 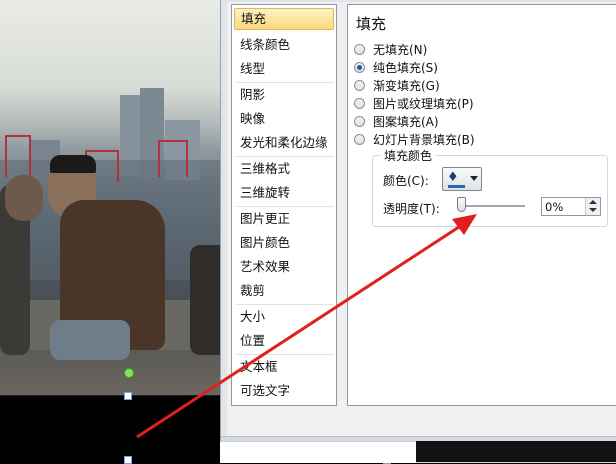 I want to click on spin-down-icon, so click(x=593, y=210).